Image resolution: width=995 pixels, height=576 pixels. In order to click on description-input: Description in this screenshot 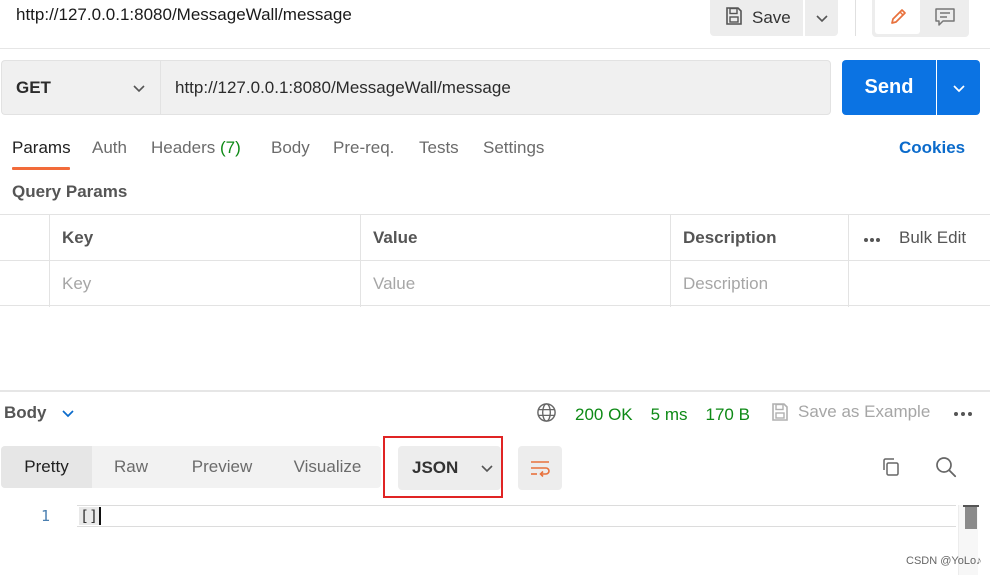, I will do `click(760, 284)`.